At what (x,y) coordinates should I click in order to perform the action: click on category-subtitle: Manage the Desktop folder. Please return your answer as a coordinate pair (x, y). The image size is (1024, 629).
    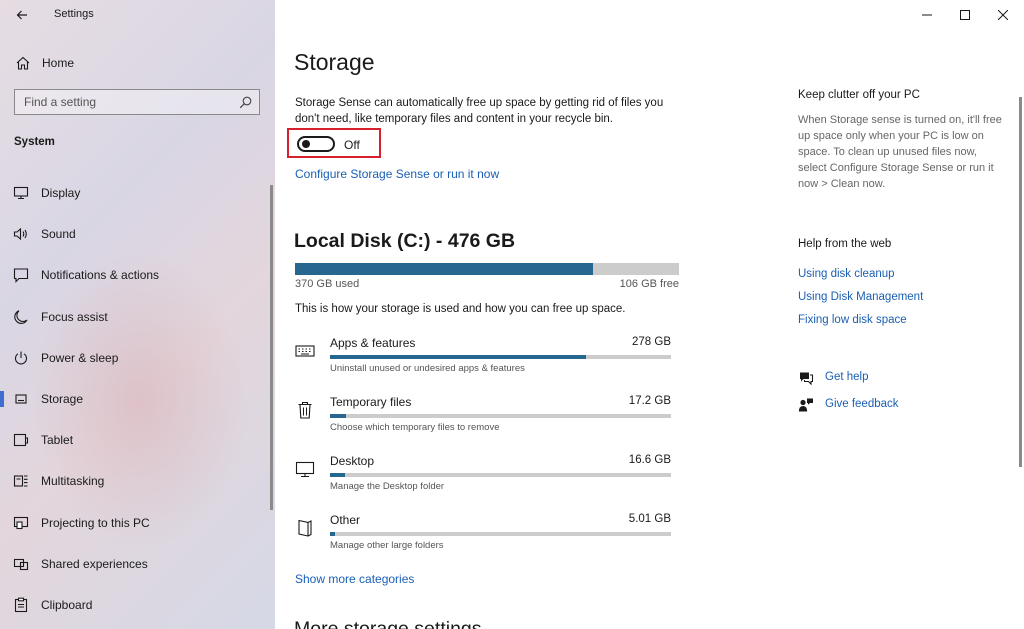
    Looking at the image, I should click on (387, 486).